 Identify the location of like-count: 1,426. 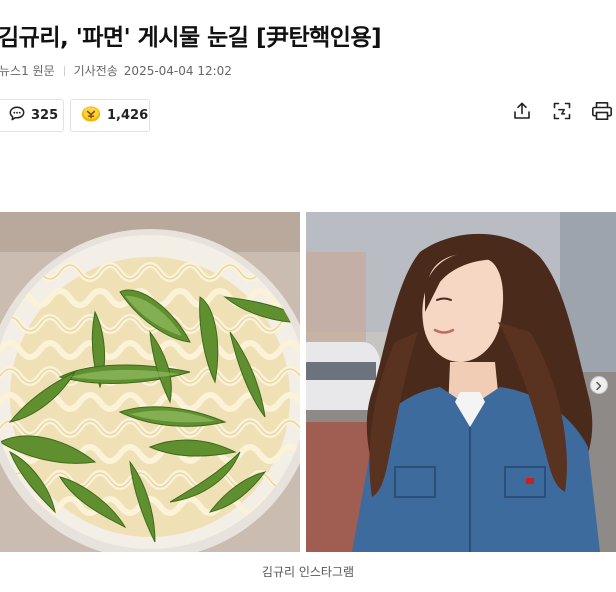
(128, 115).